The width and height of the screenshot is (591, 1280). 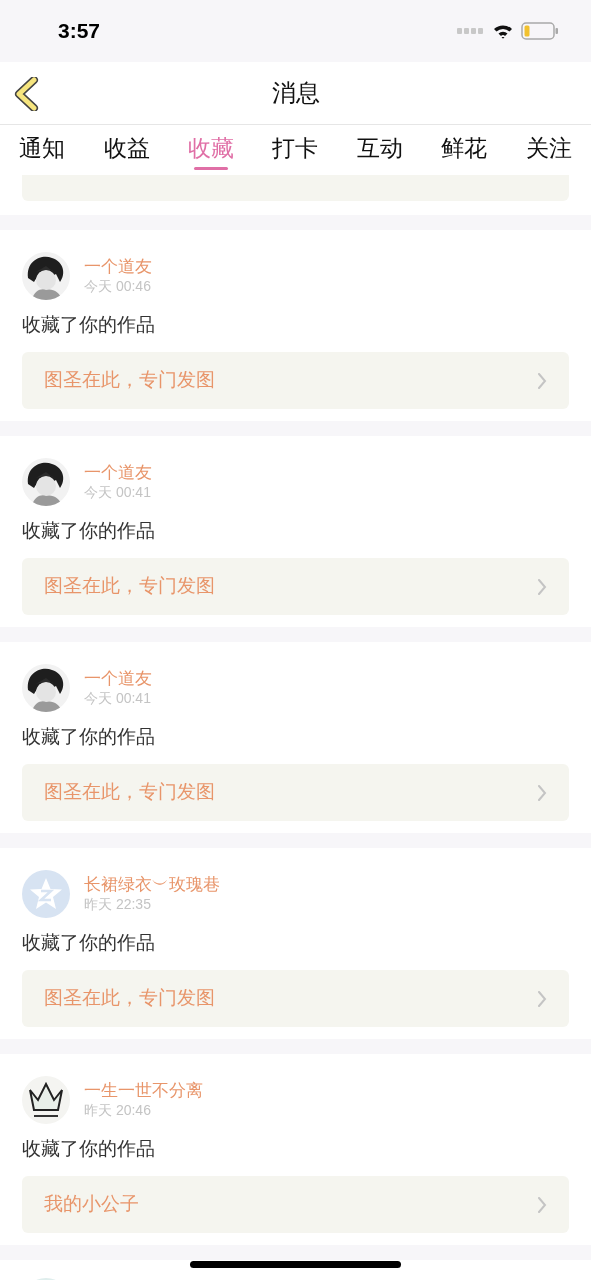 What do you see at coordinates (540, 31) in the screenshot?
I see `battery-icon` at bounding box center [540, 31].